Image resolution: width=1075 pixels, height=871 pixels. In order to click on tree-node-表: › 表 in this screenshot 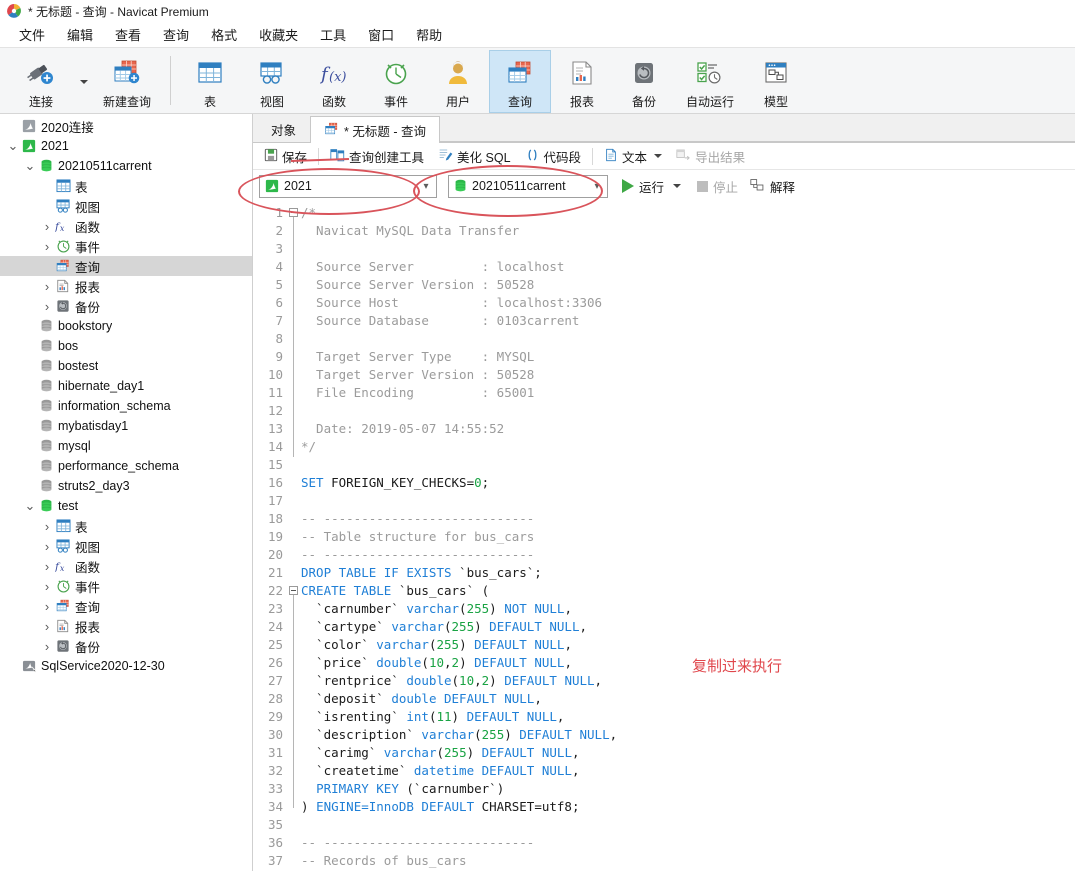, I will do `click(126, 526)`.